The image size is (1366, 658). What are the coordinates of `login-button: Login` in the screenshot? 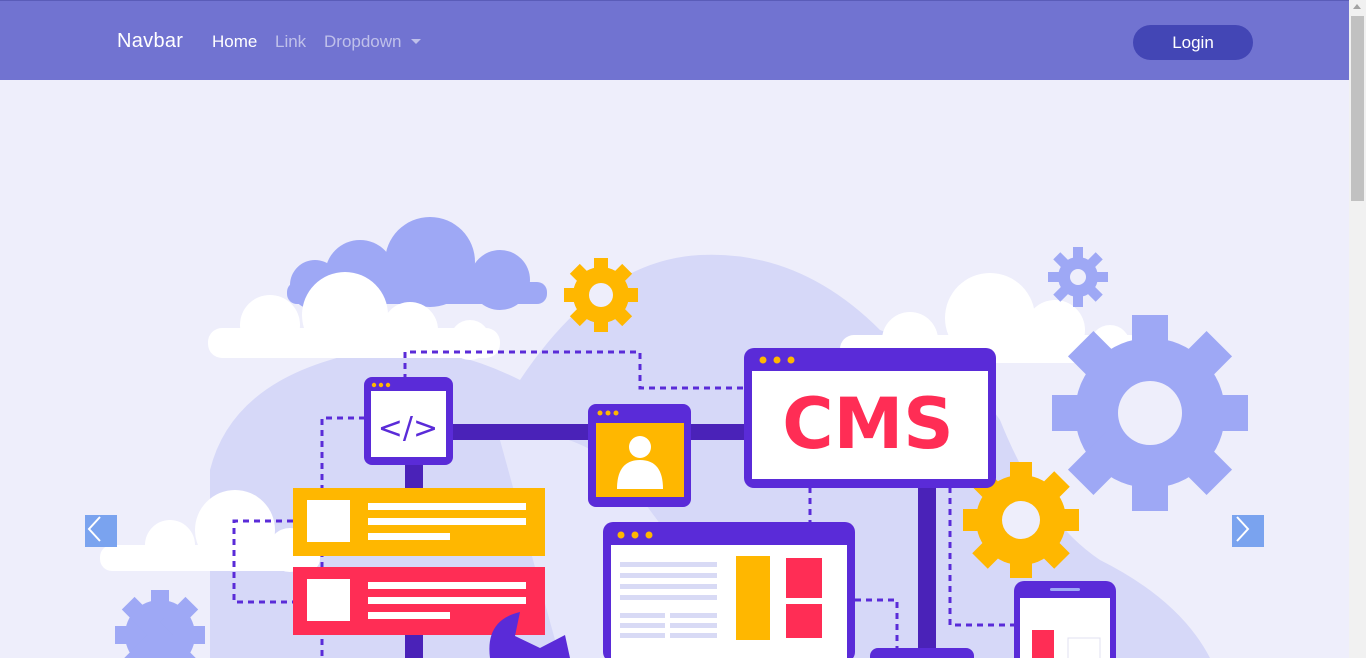 It's located at (1193, 42).